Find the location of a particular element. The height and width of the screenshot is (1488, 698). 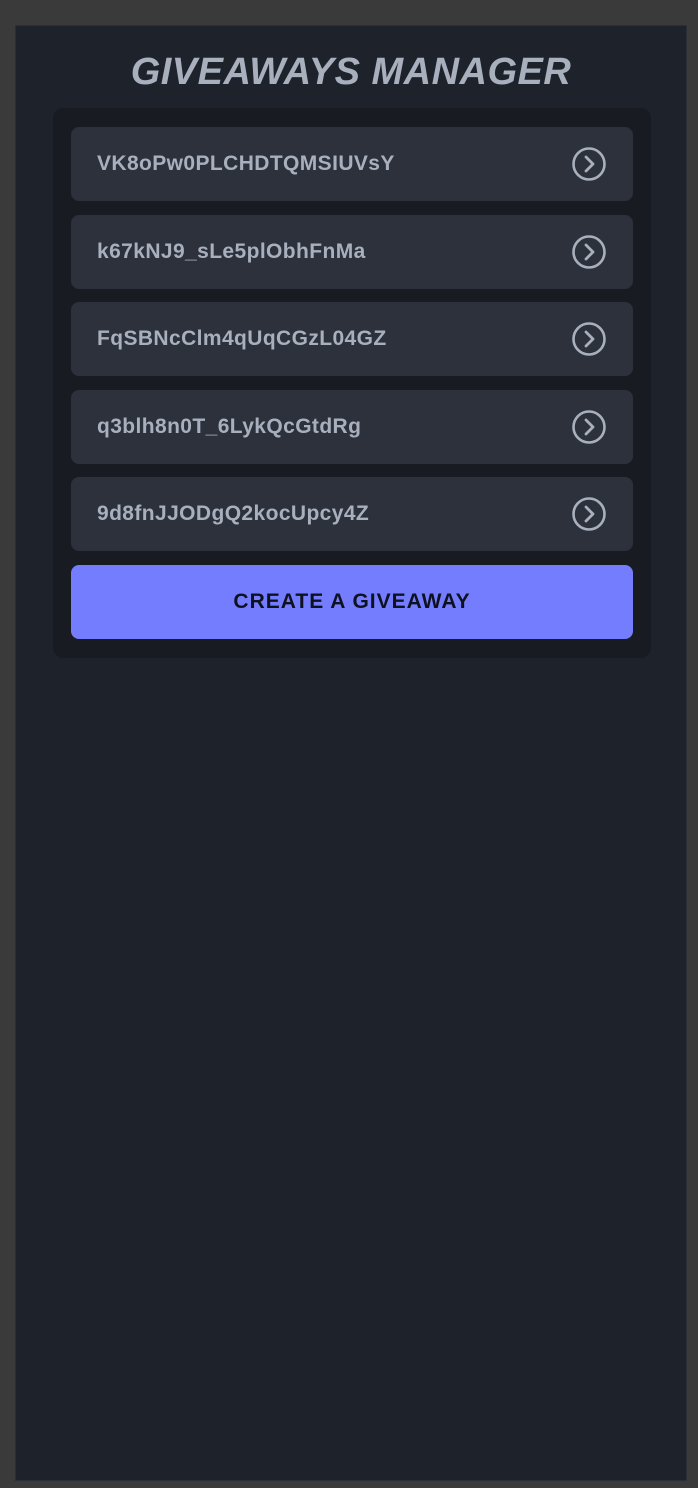

page-title: GIVEAWAYS MANAGER is located at coordinates (351, 72).